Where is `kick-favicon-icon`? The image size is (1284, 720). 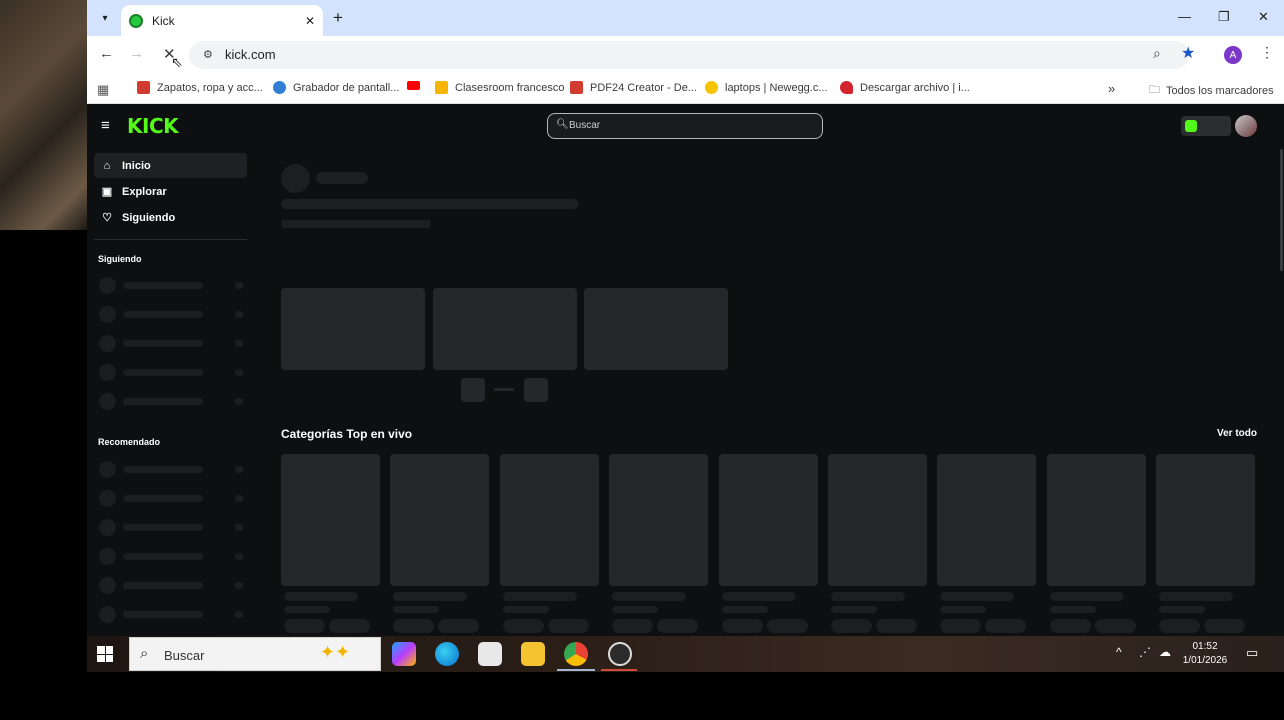
kick-favicon-icon is located at coordinates (136, 20).